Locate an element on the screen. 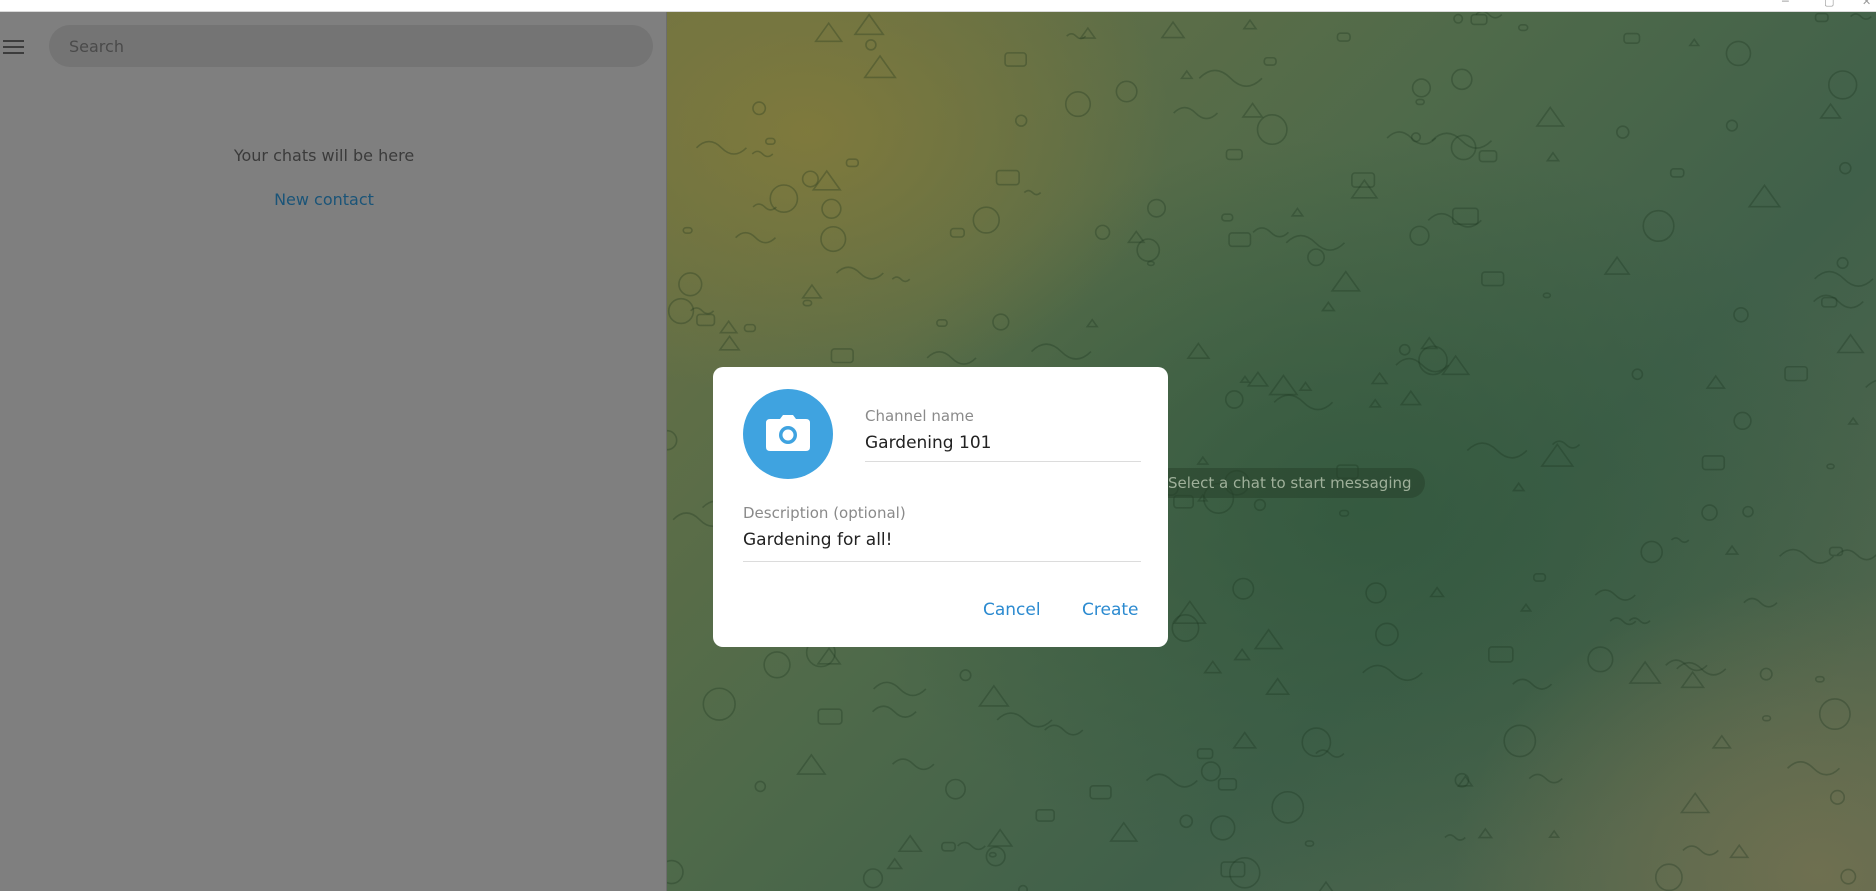 This screenshot has width=1876, height=891. search-input is located at coordinates (351, 46).